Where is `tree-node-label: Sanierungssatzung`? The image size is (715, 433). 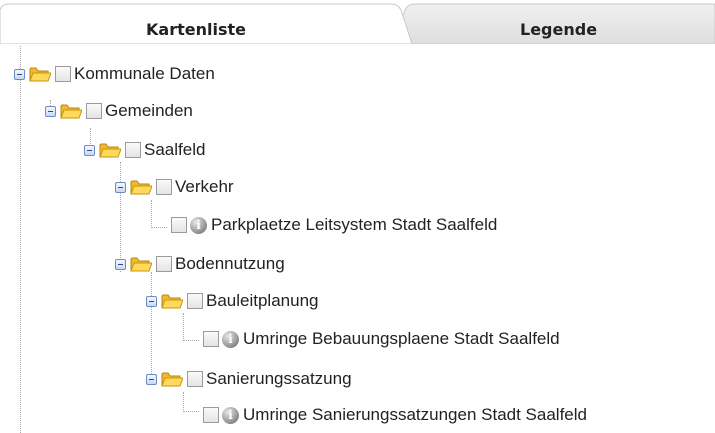
tree-node-label: Sanierungssatzung is located at coordinates (279, 379).